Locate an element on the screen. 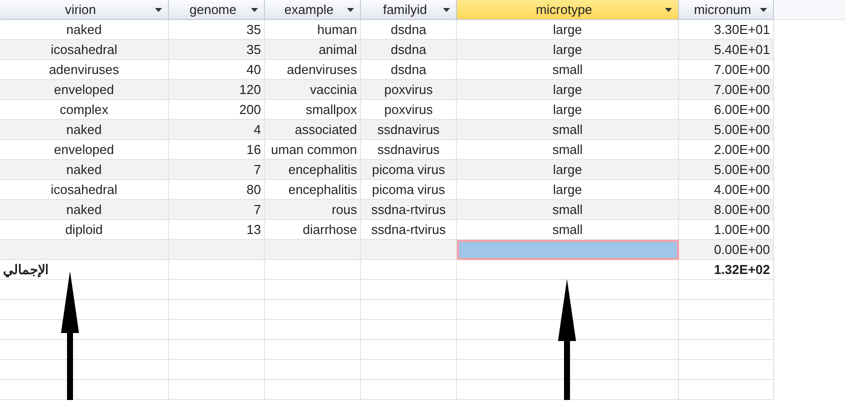 The width and height of the screenshot is (845, 402). table-cell: rous is located at coordinates (313, 210).